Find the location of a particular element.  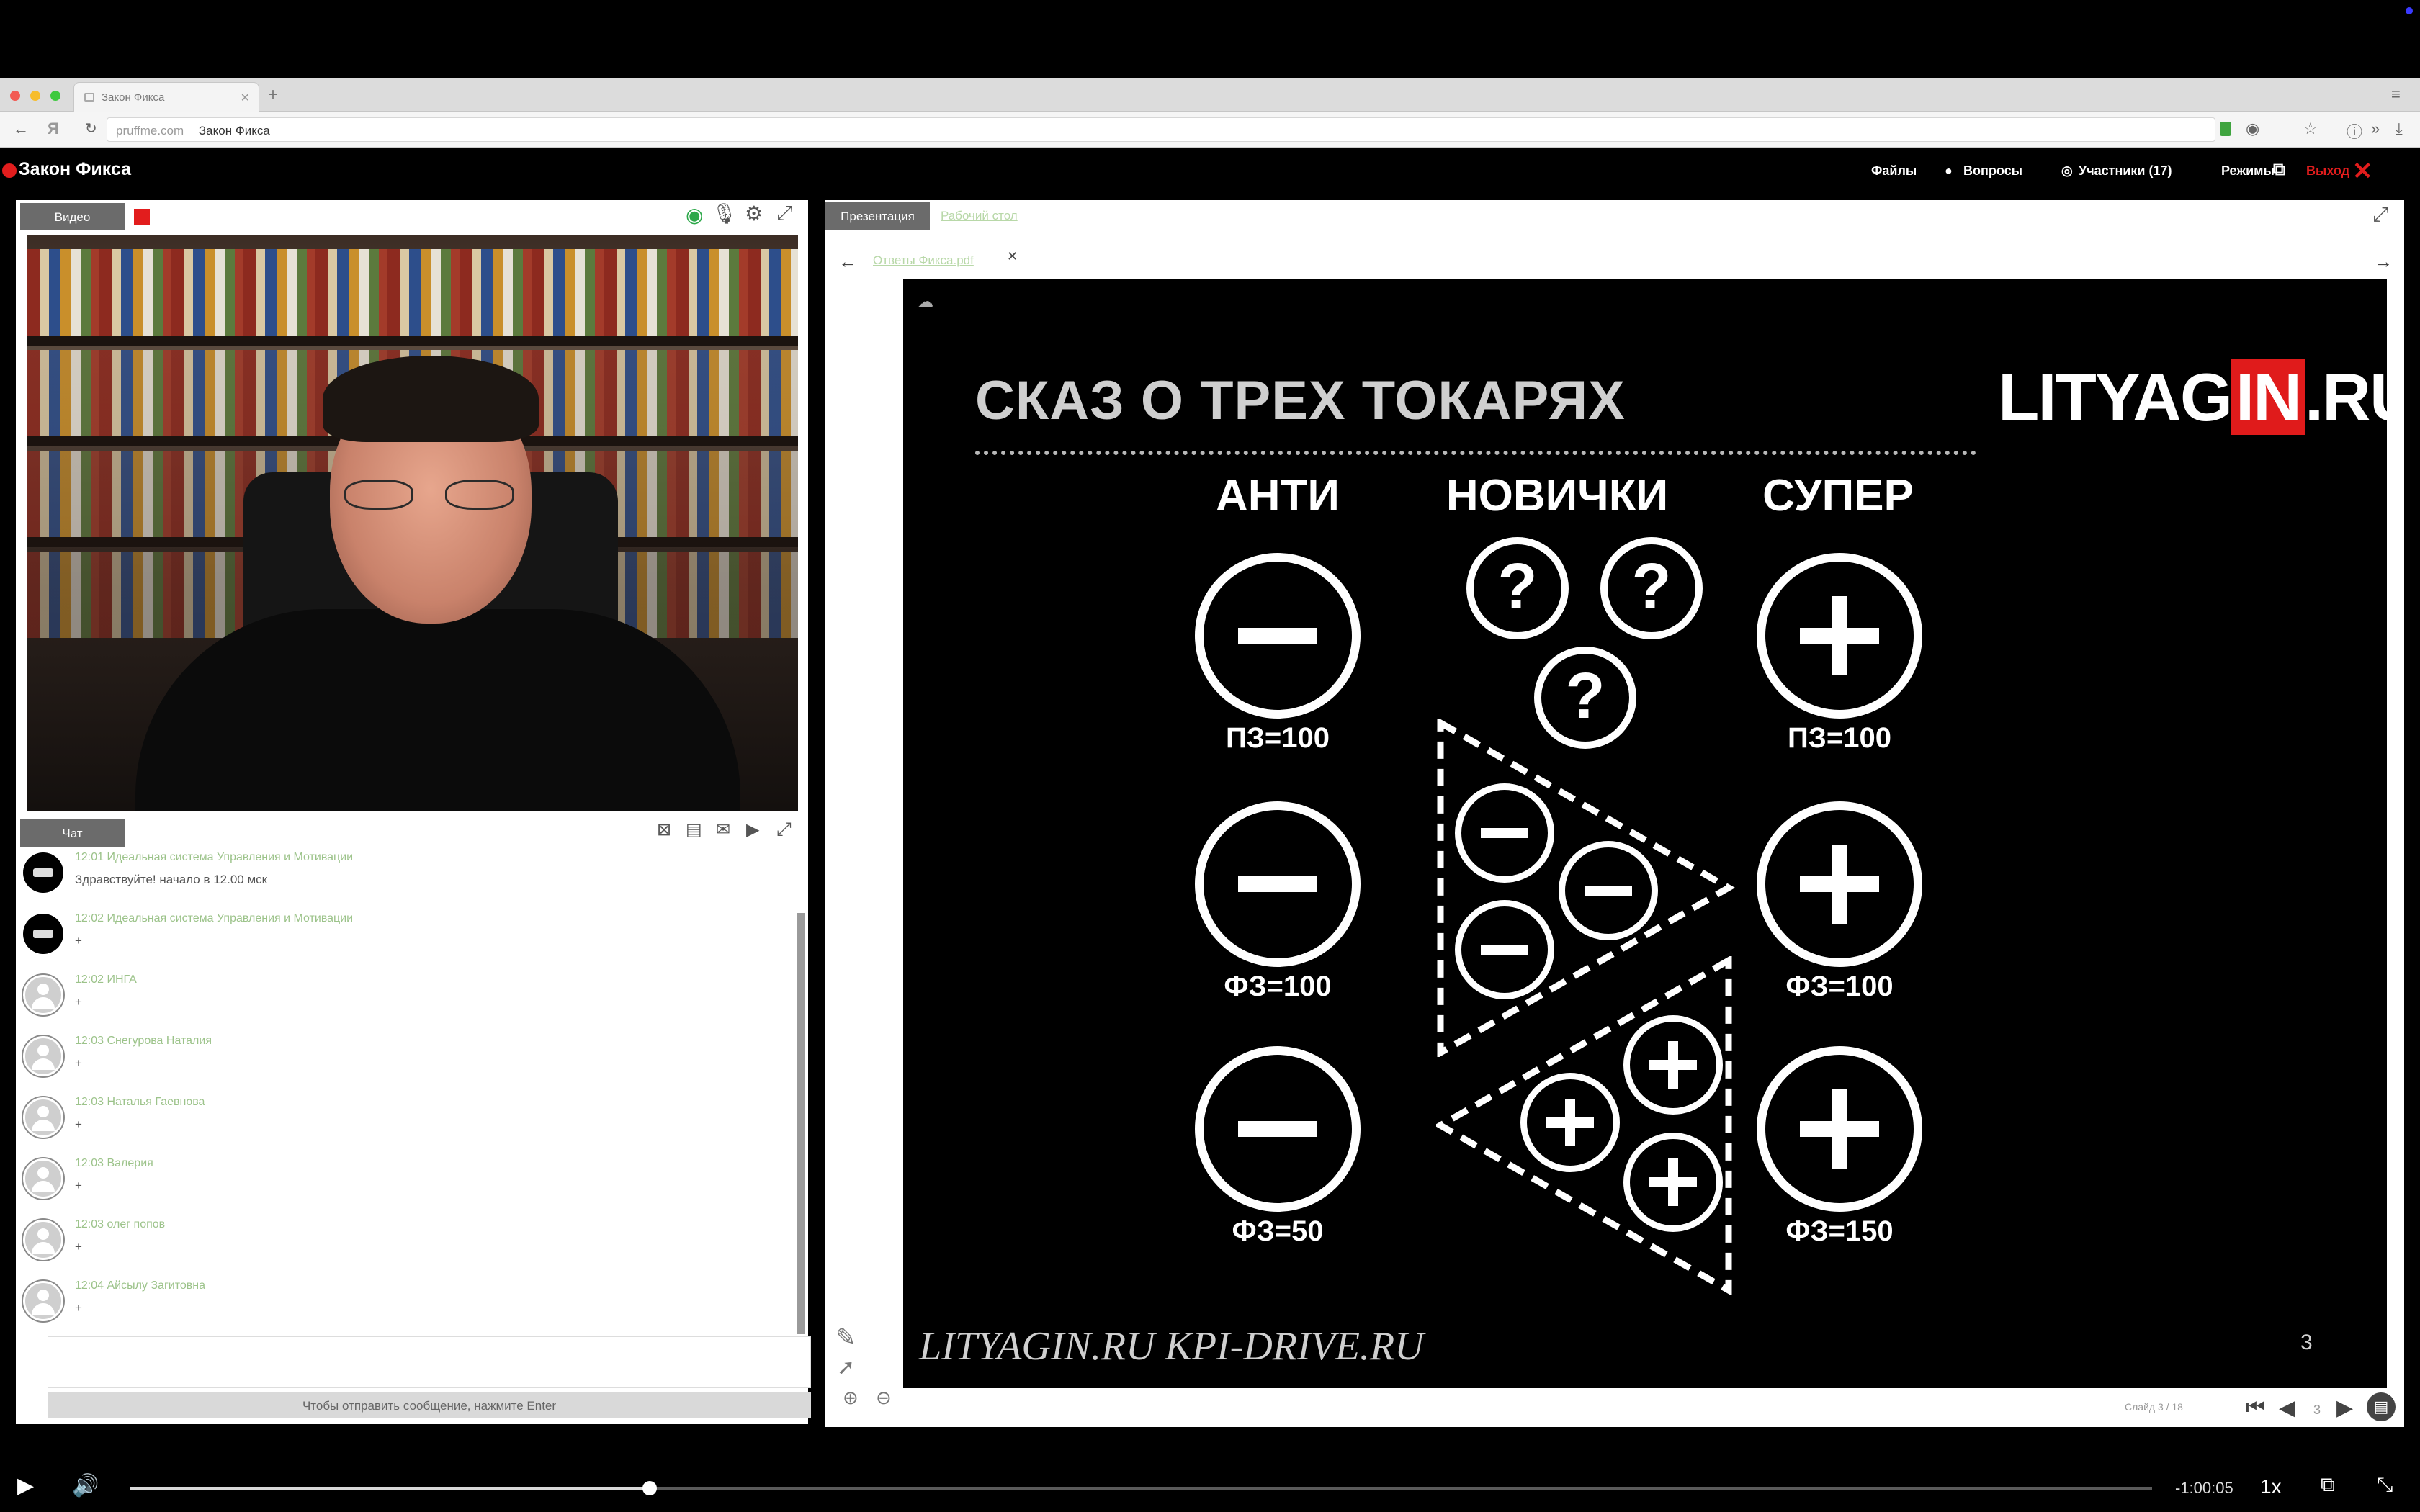

super-label: ФЗ=100 is located at coordinates (1839, 986).